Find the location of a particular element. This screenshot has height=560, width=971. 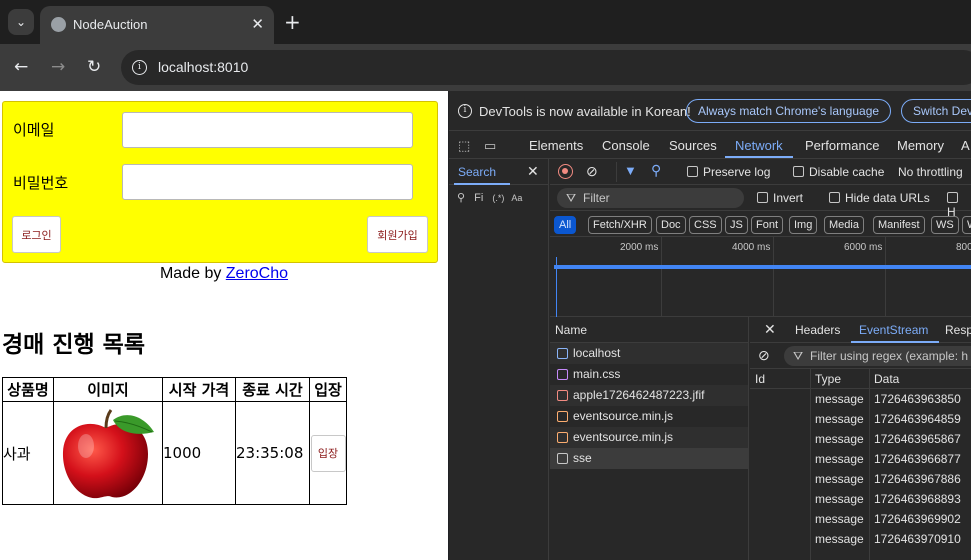

load-marker is located at coordinates (556, 287).